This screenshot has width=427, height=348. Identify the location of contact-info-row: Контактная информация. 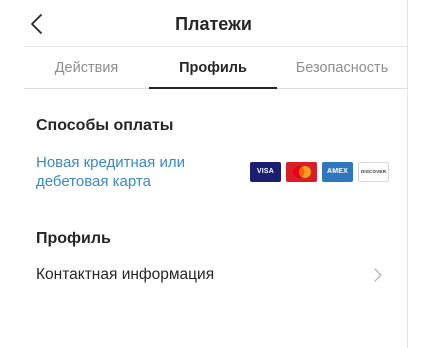
(213, 275).